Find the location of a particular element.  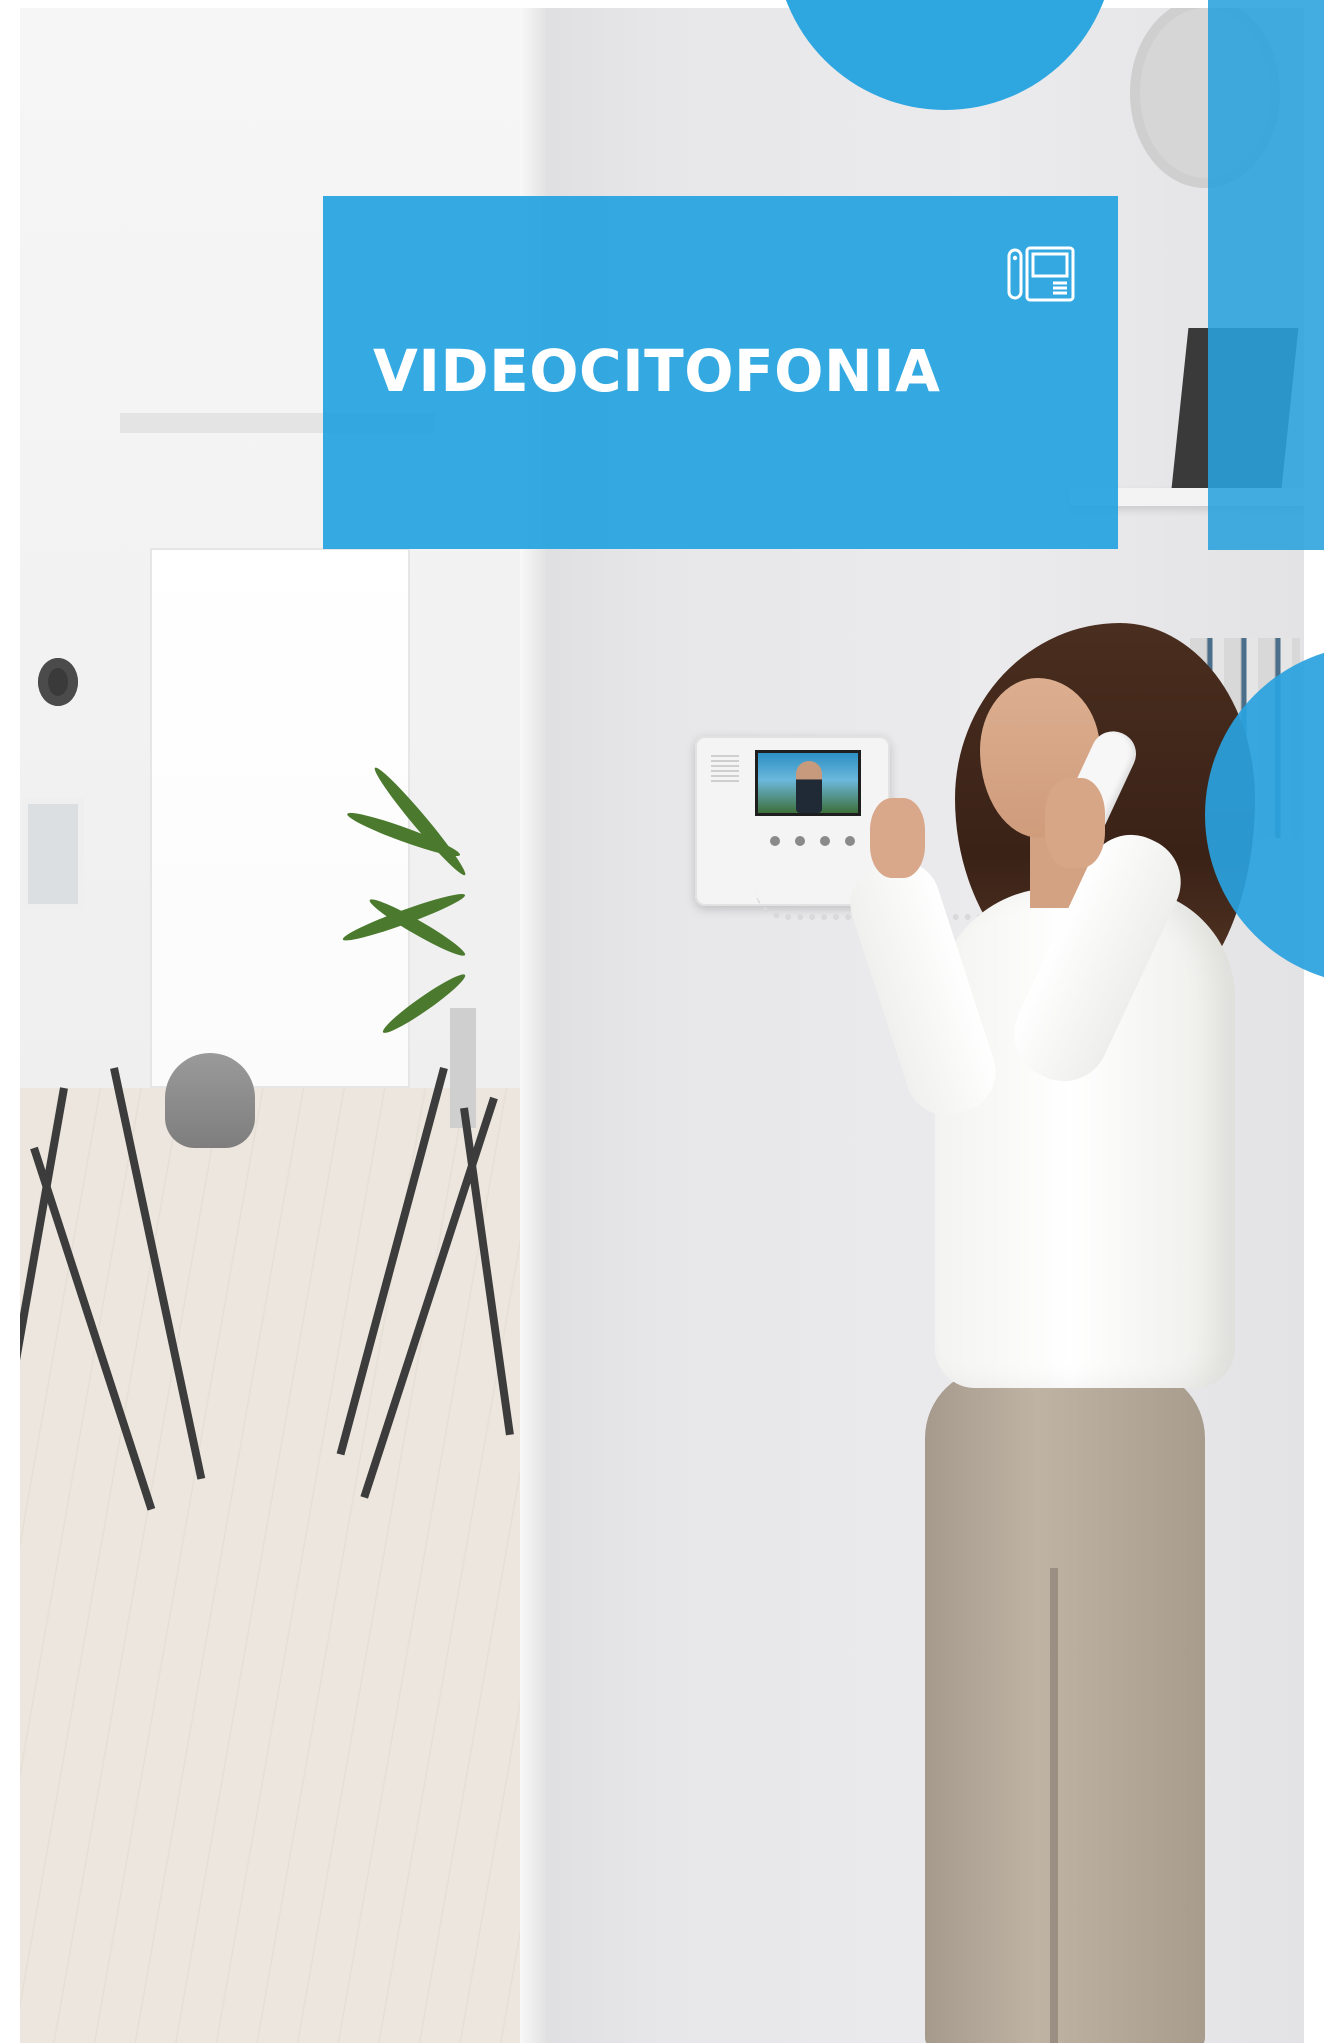

photo-woman-trousers-crease is located at coordinates (1054, 1805).